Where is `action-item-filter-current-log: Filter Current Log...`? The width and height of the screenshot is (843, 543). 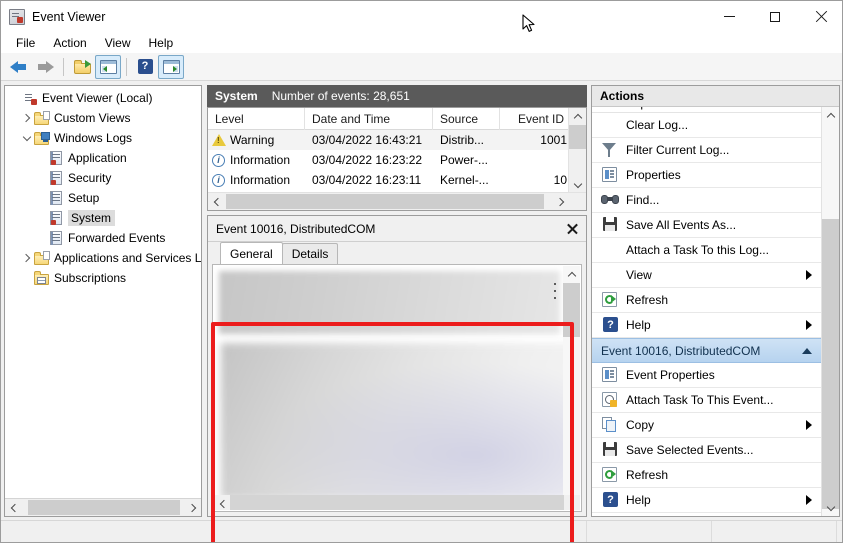
action-item-filter-current-log: Filter Current Log... is located at coordinates (707, 150).